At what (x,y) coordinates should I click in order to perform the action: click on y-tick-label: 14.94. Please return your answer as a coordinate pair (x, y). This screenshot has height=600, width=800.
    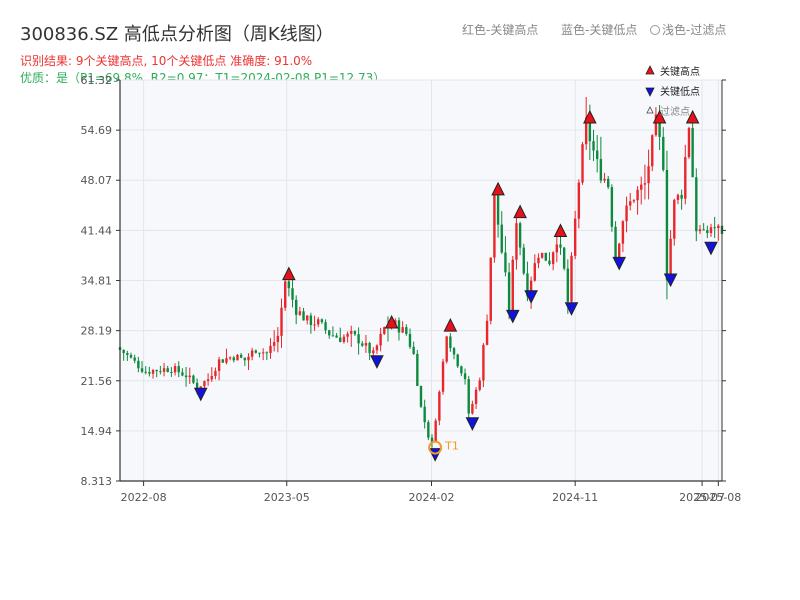
    Looking at the image, I should click on (97, 431).